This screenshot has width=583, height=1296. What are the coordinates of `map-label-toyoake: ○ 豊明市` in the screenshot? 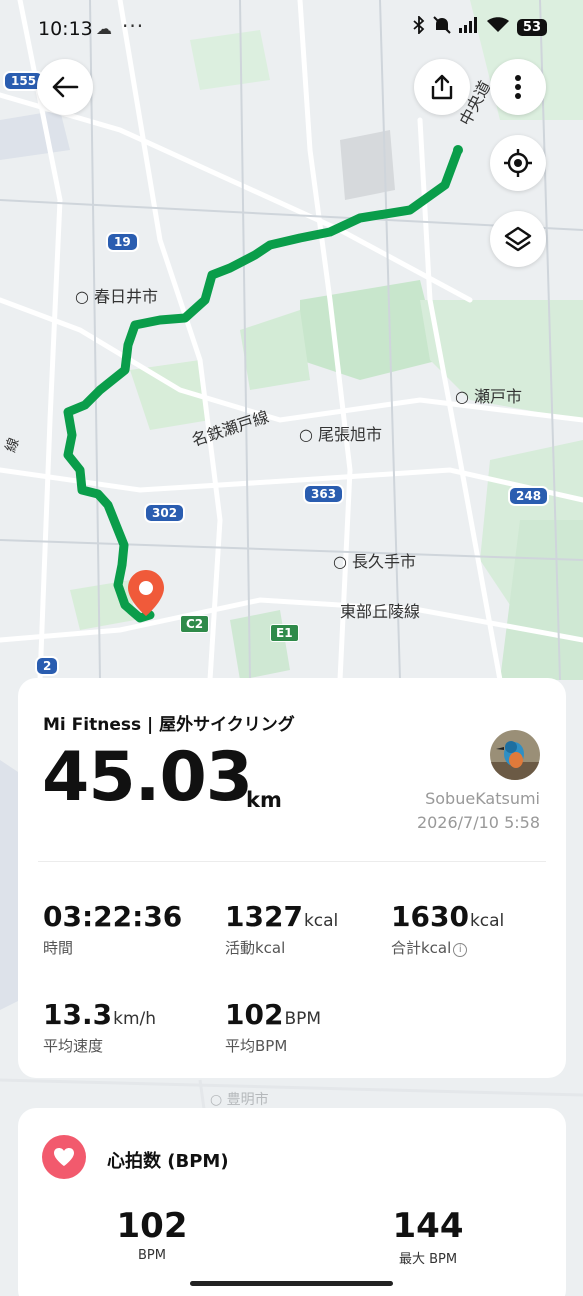 It's located at (239, 1100).